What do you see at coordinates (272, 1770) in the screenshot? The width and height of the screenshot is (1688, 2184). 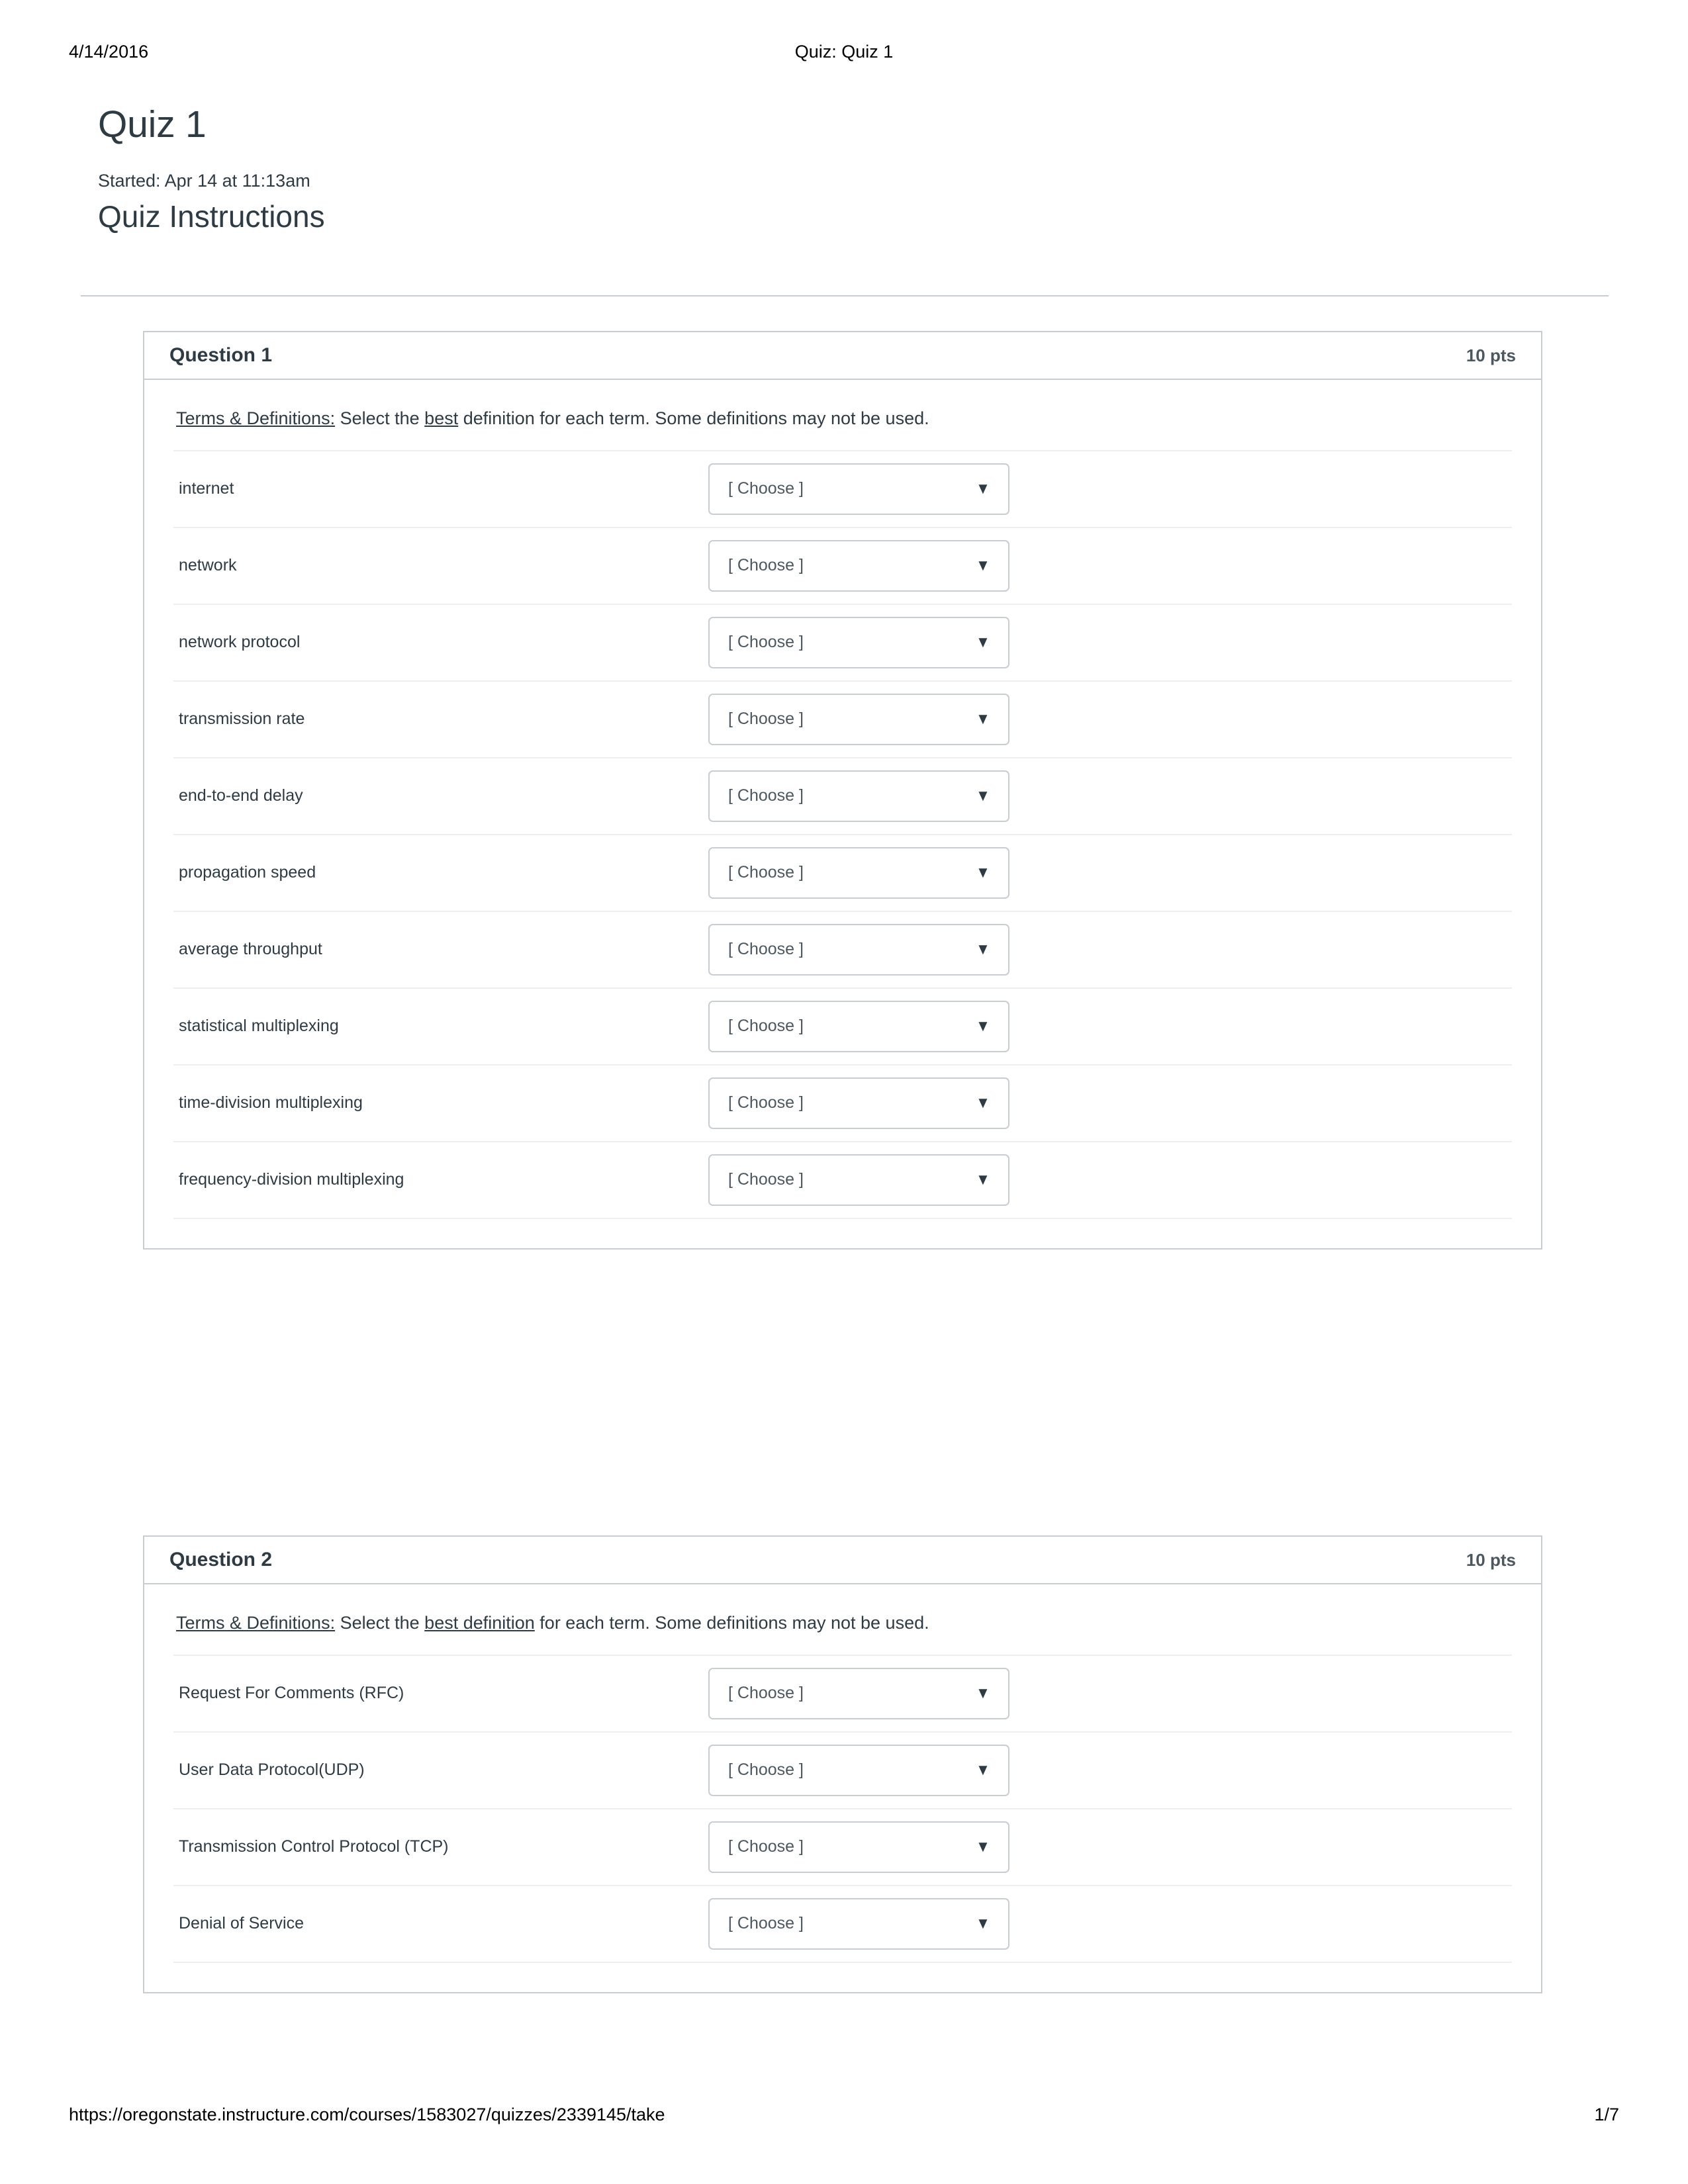 I see `matching-term-label: User Data Protocol(UDP)` at bounding box center [272, 1770].